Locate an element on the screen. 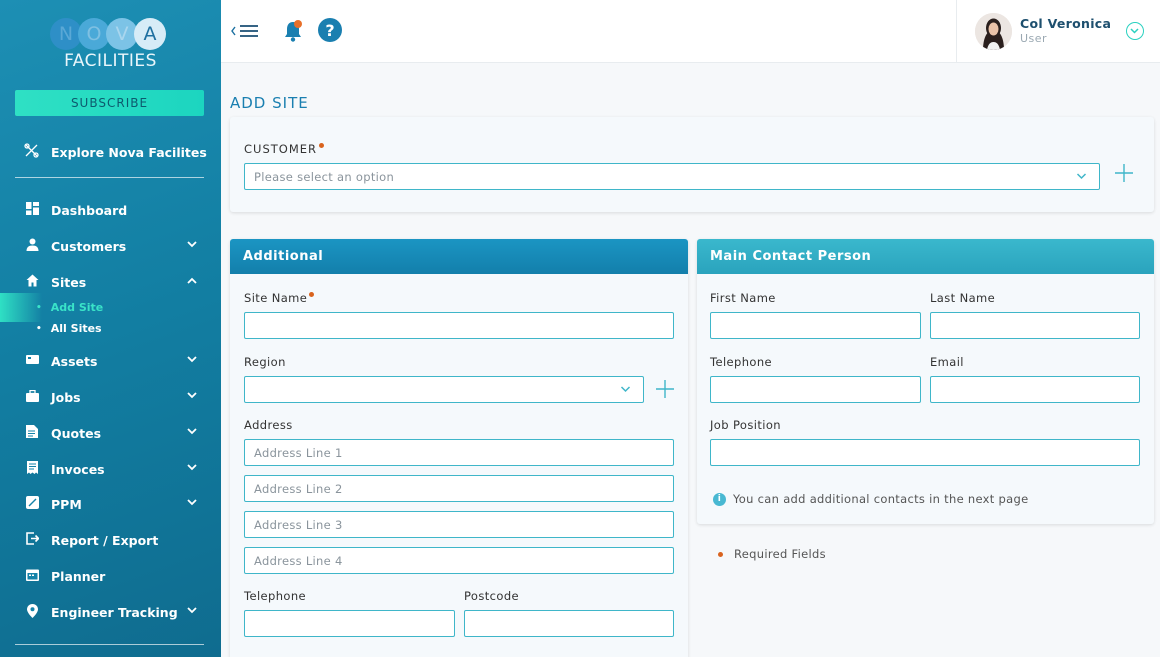 The height and width of the screenshot is (657, 1160). sidebar-subitem-all-sites: • All Sites is located at coordinates (69, 328).